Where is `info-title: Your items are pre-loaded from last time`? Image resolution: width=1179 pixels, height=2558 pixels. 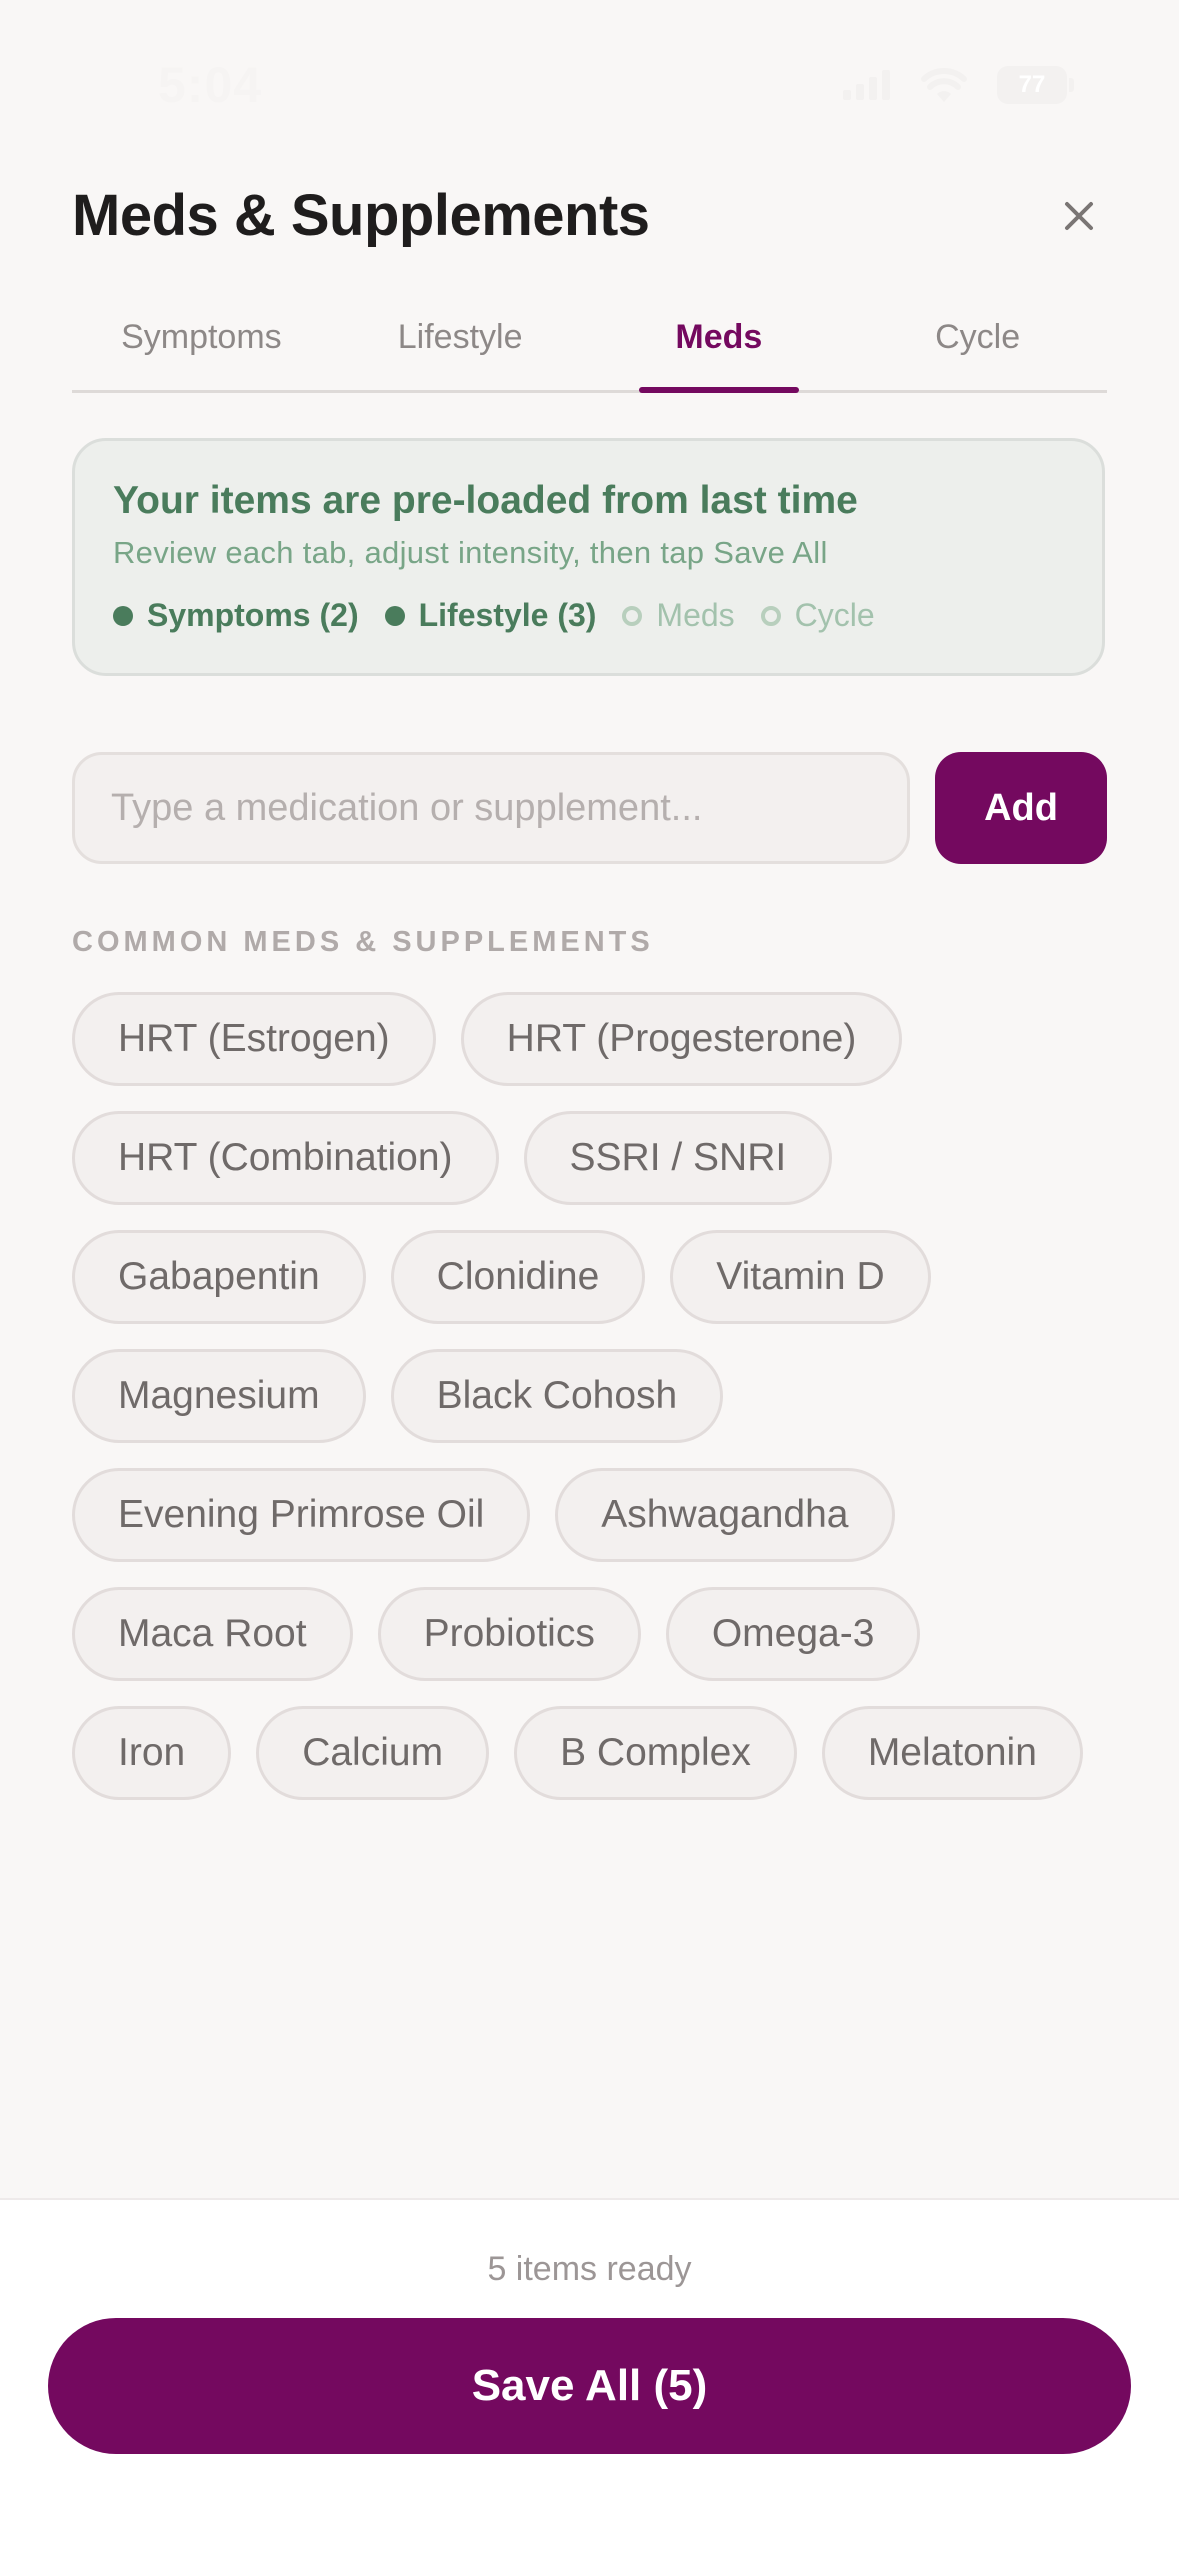 info-title: Your items are pre-loaded from last time is located at coordinates (485, 500).